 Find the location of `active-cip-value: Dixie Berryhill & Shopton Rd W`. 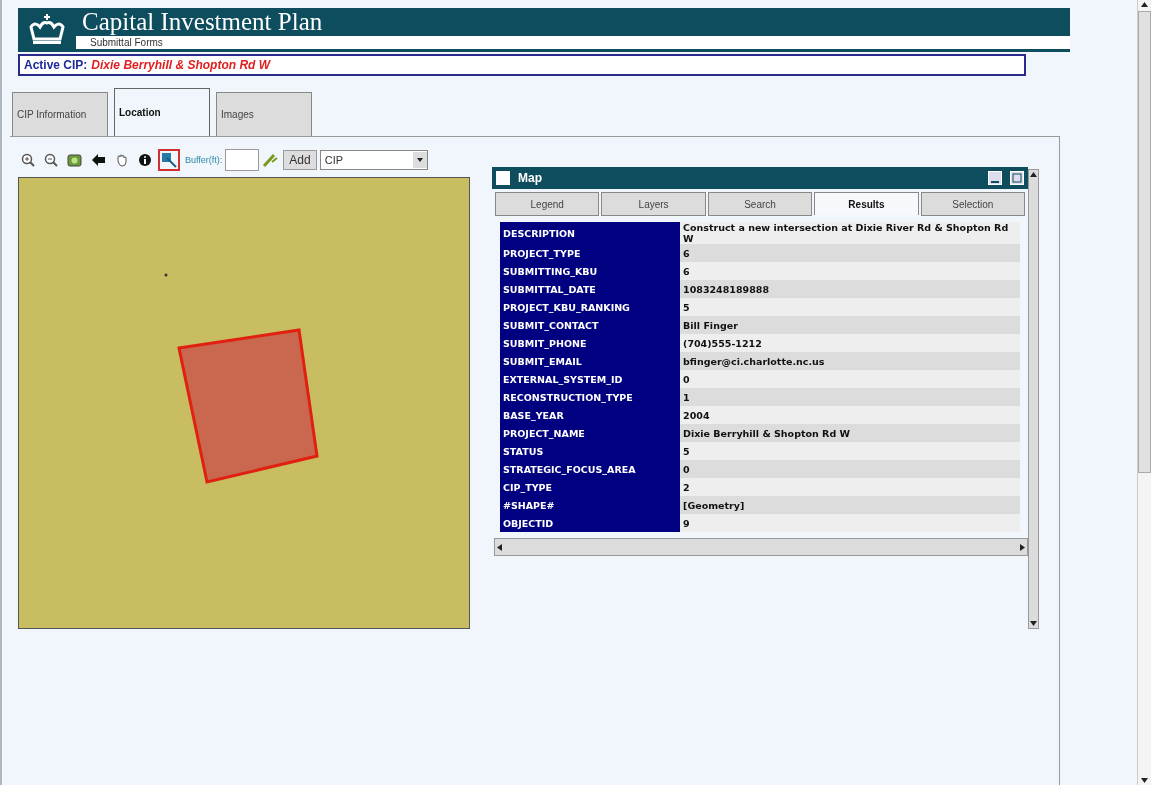

active-cip-value: Dixie Berryhill & Shopton Rd W is located at coordinates (181, 65).